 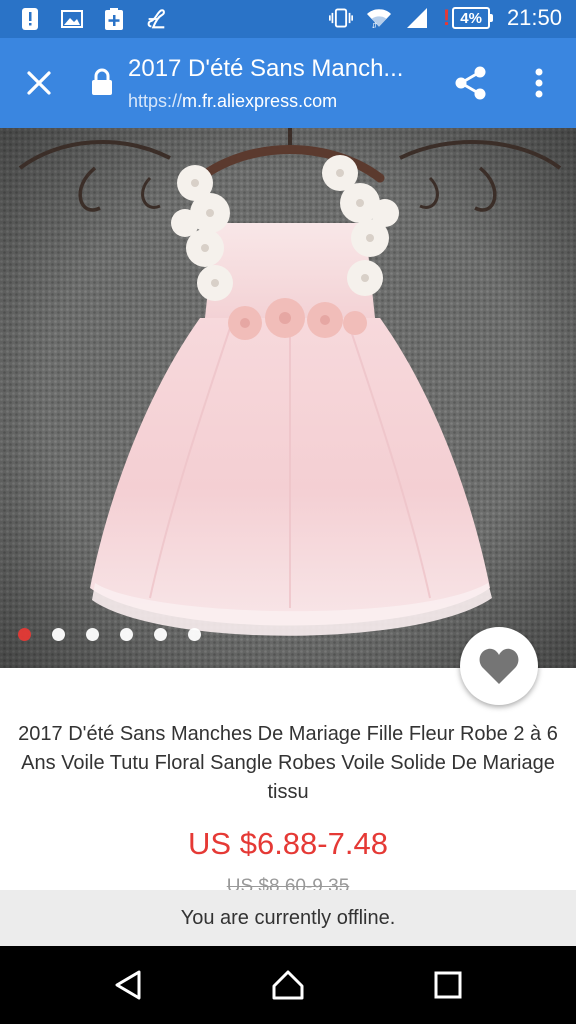 I want to click on offline-message: You are currently offline., so click(x=288, y=917).